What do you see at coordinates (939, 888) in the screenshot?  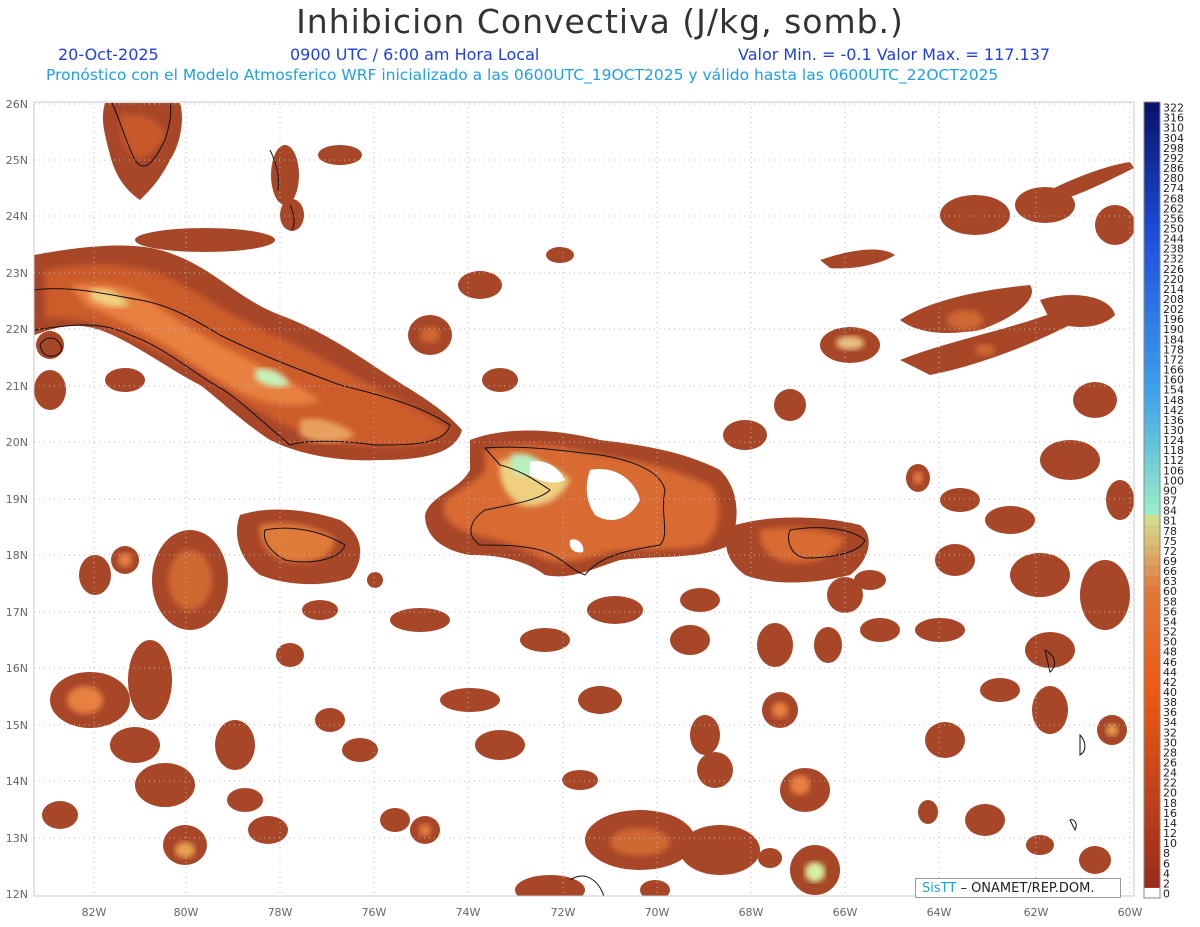 I see `sistt-logo: SisTT` at bounding box center [939, 888].